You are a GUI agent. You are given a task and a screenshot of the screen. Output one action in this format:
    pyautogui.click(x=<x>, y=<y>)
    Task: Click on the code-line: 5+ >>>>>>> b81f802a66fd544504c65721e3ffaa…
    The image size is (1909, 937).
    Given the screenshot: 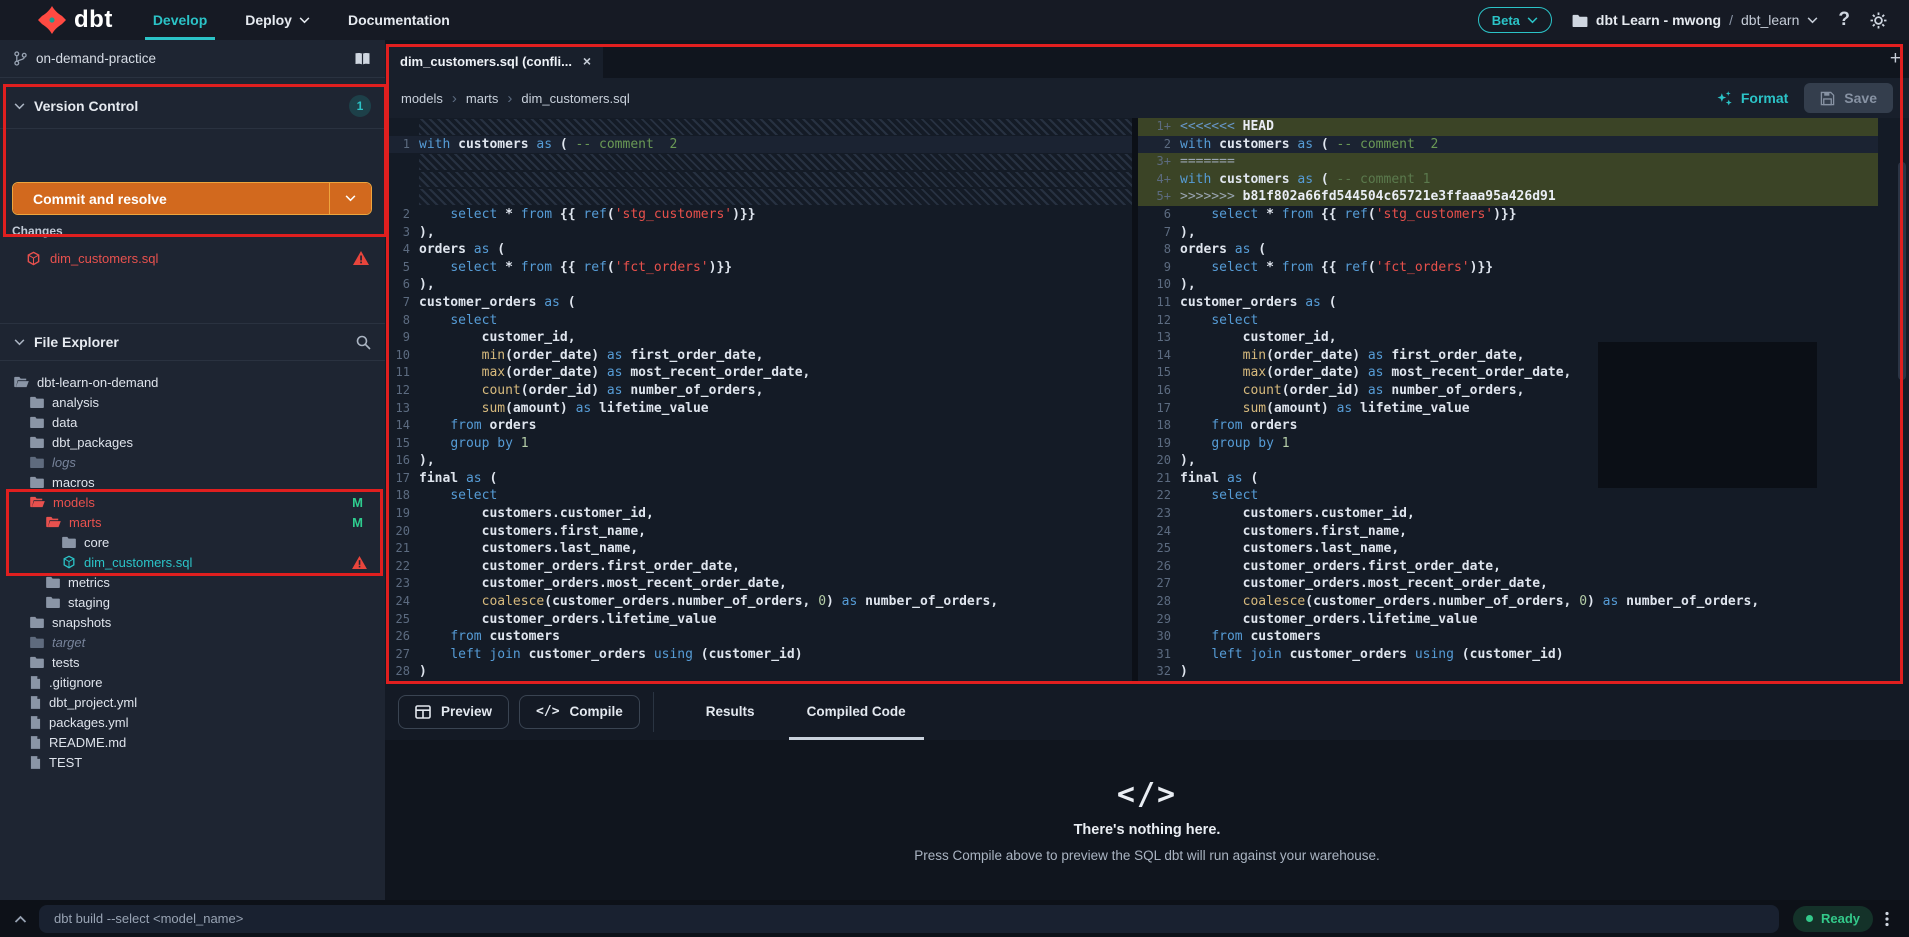 What is the action you would take?
    pyautogui.click(x=1508, y=197)
    